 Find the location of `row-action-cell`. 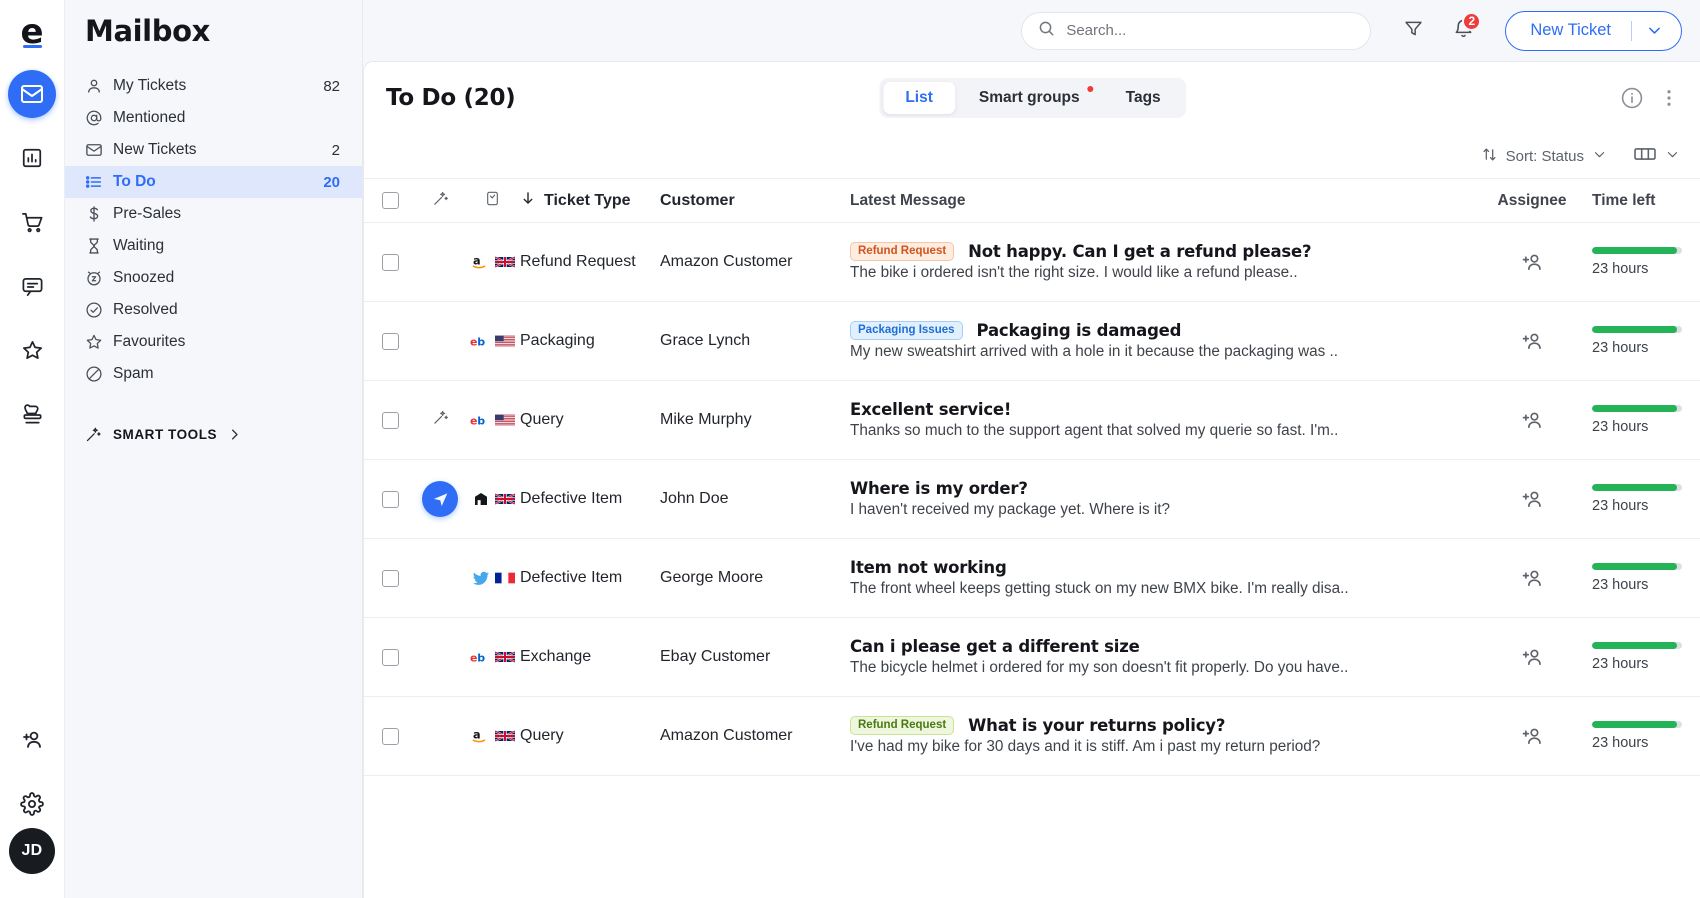

row-action-cell is located at coordinates (440, 420).